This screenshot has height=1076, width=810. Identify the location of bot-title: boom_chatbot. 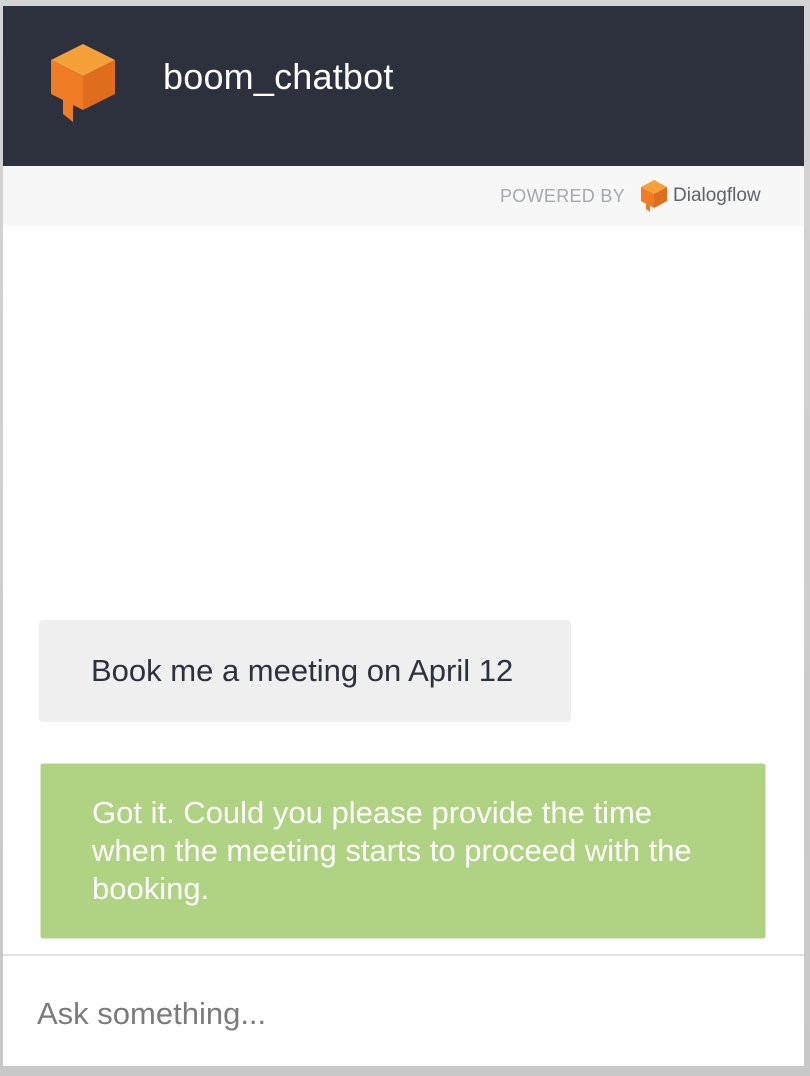
(278, 76).